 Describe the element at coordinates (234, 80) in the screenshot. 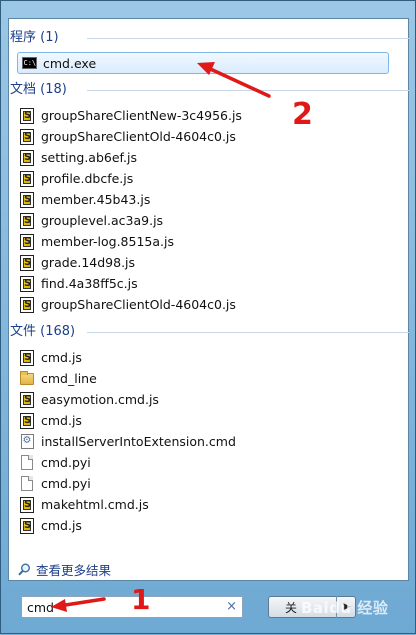

I see `annotation-arrow-2-icon` at that location.